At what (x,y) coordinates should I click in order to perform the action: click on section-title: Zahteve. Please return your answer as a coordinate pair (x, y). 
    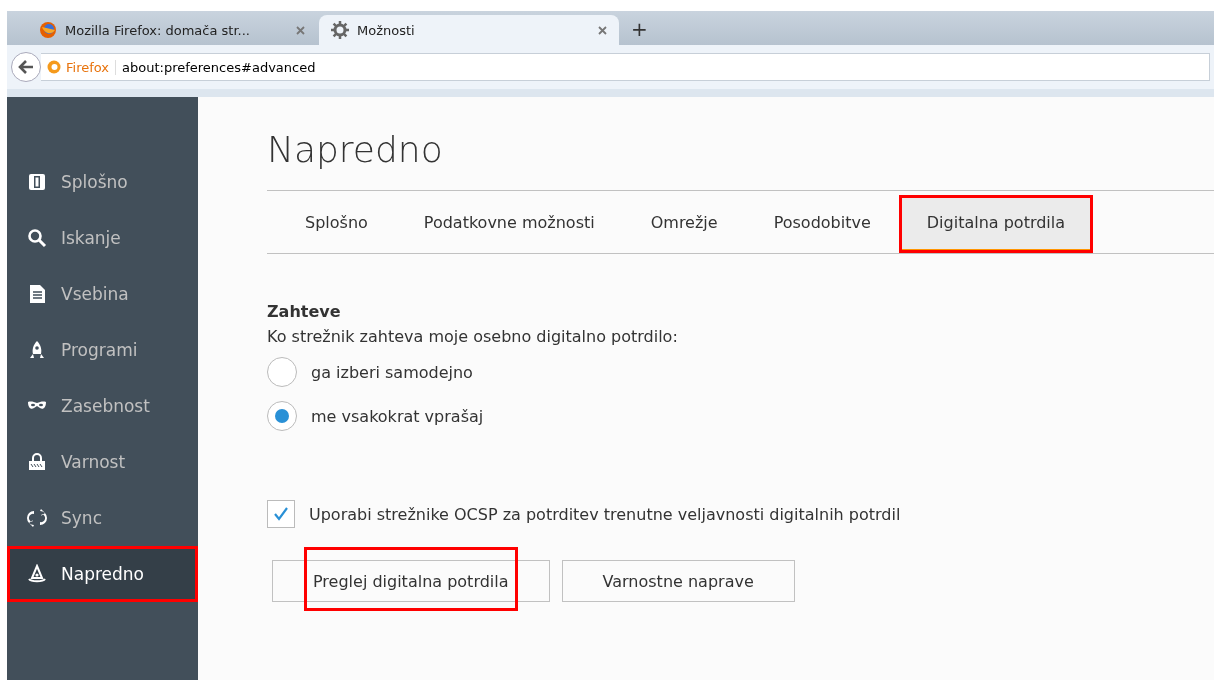
    Looking at the image, I should click on (304, 311).